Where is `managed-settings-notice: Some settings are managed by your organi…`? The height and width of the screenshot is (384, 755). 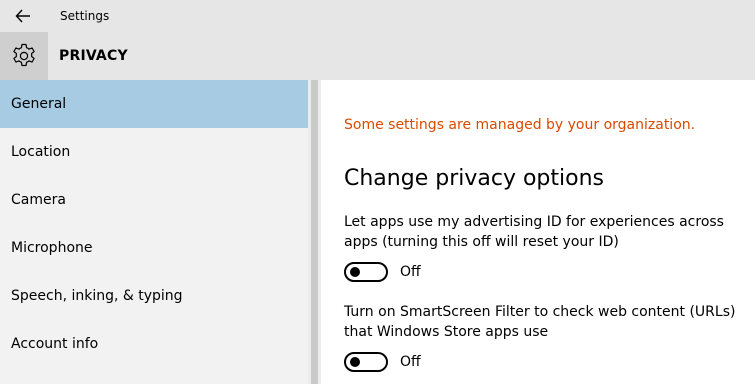 managed-settings-notice: Some settings are managed by your organi… is located at coordinates (520, 125).